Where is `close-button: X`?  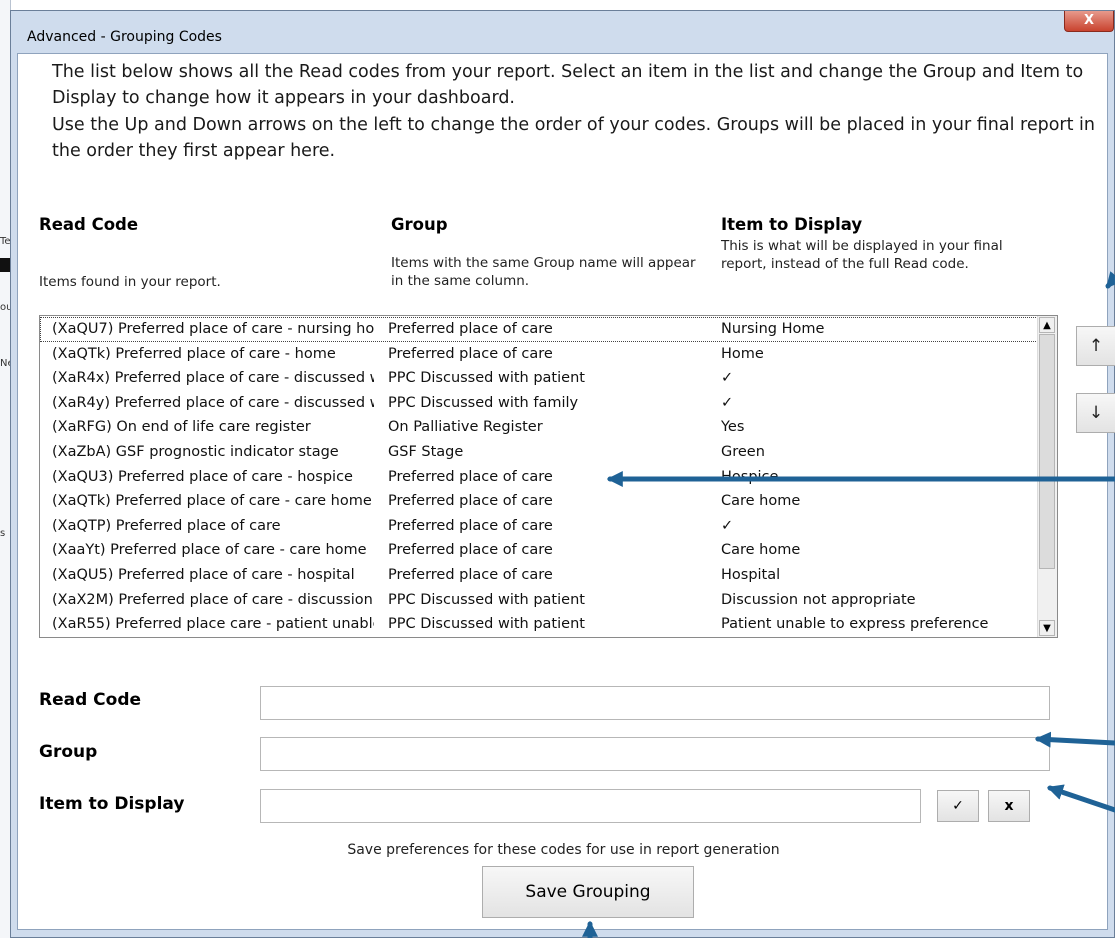 close-button: X is located at coordinates (1089, 21).